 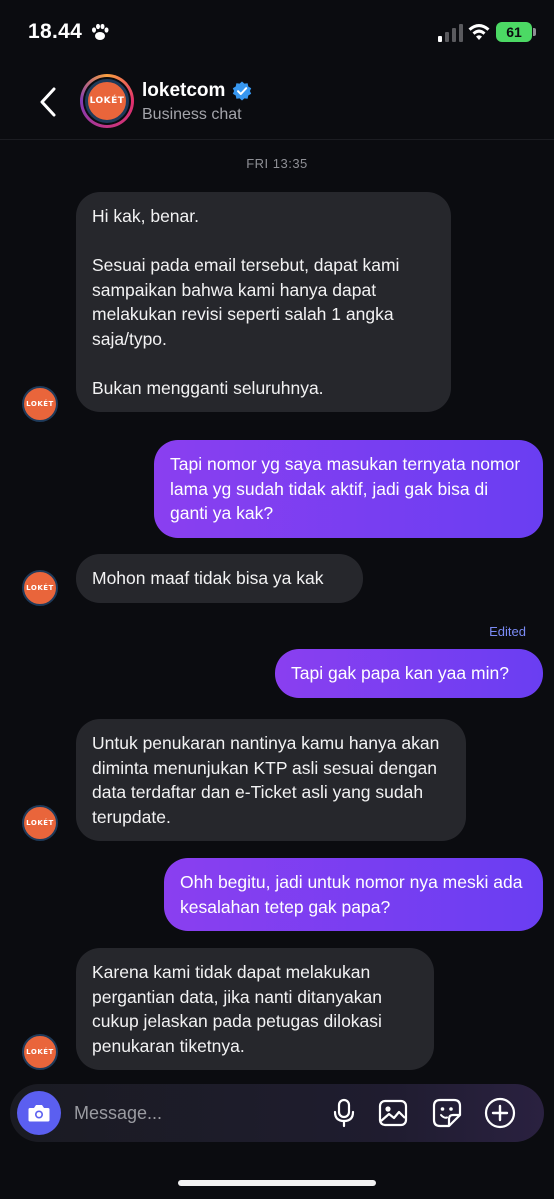 I want to click on camera-button, so click(x=39, y=1113).